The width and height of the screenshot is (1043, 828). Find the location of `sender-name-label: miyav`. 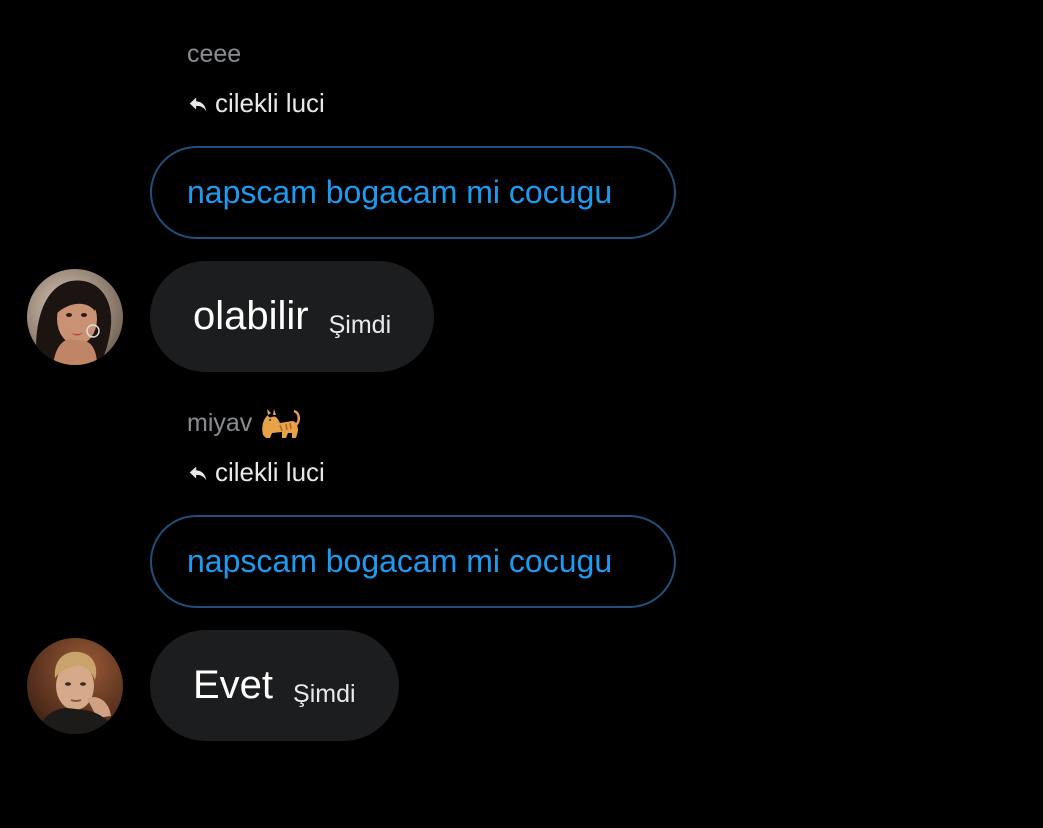

sender-name-label: miyav is located at coordinates (220, 422).